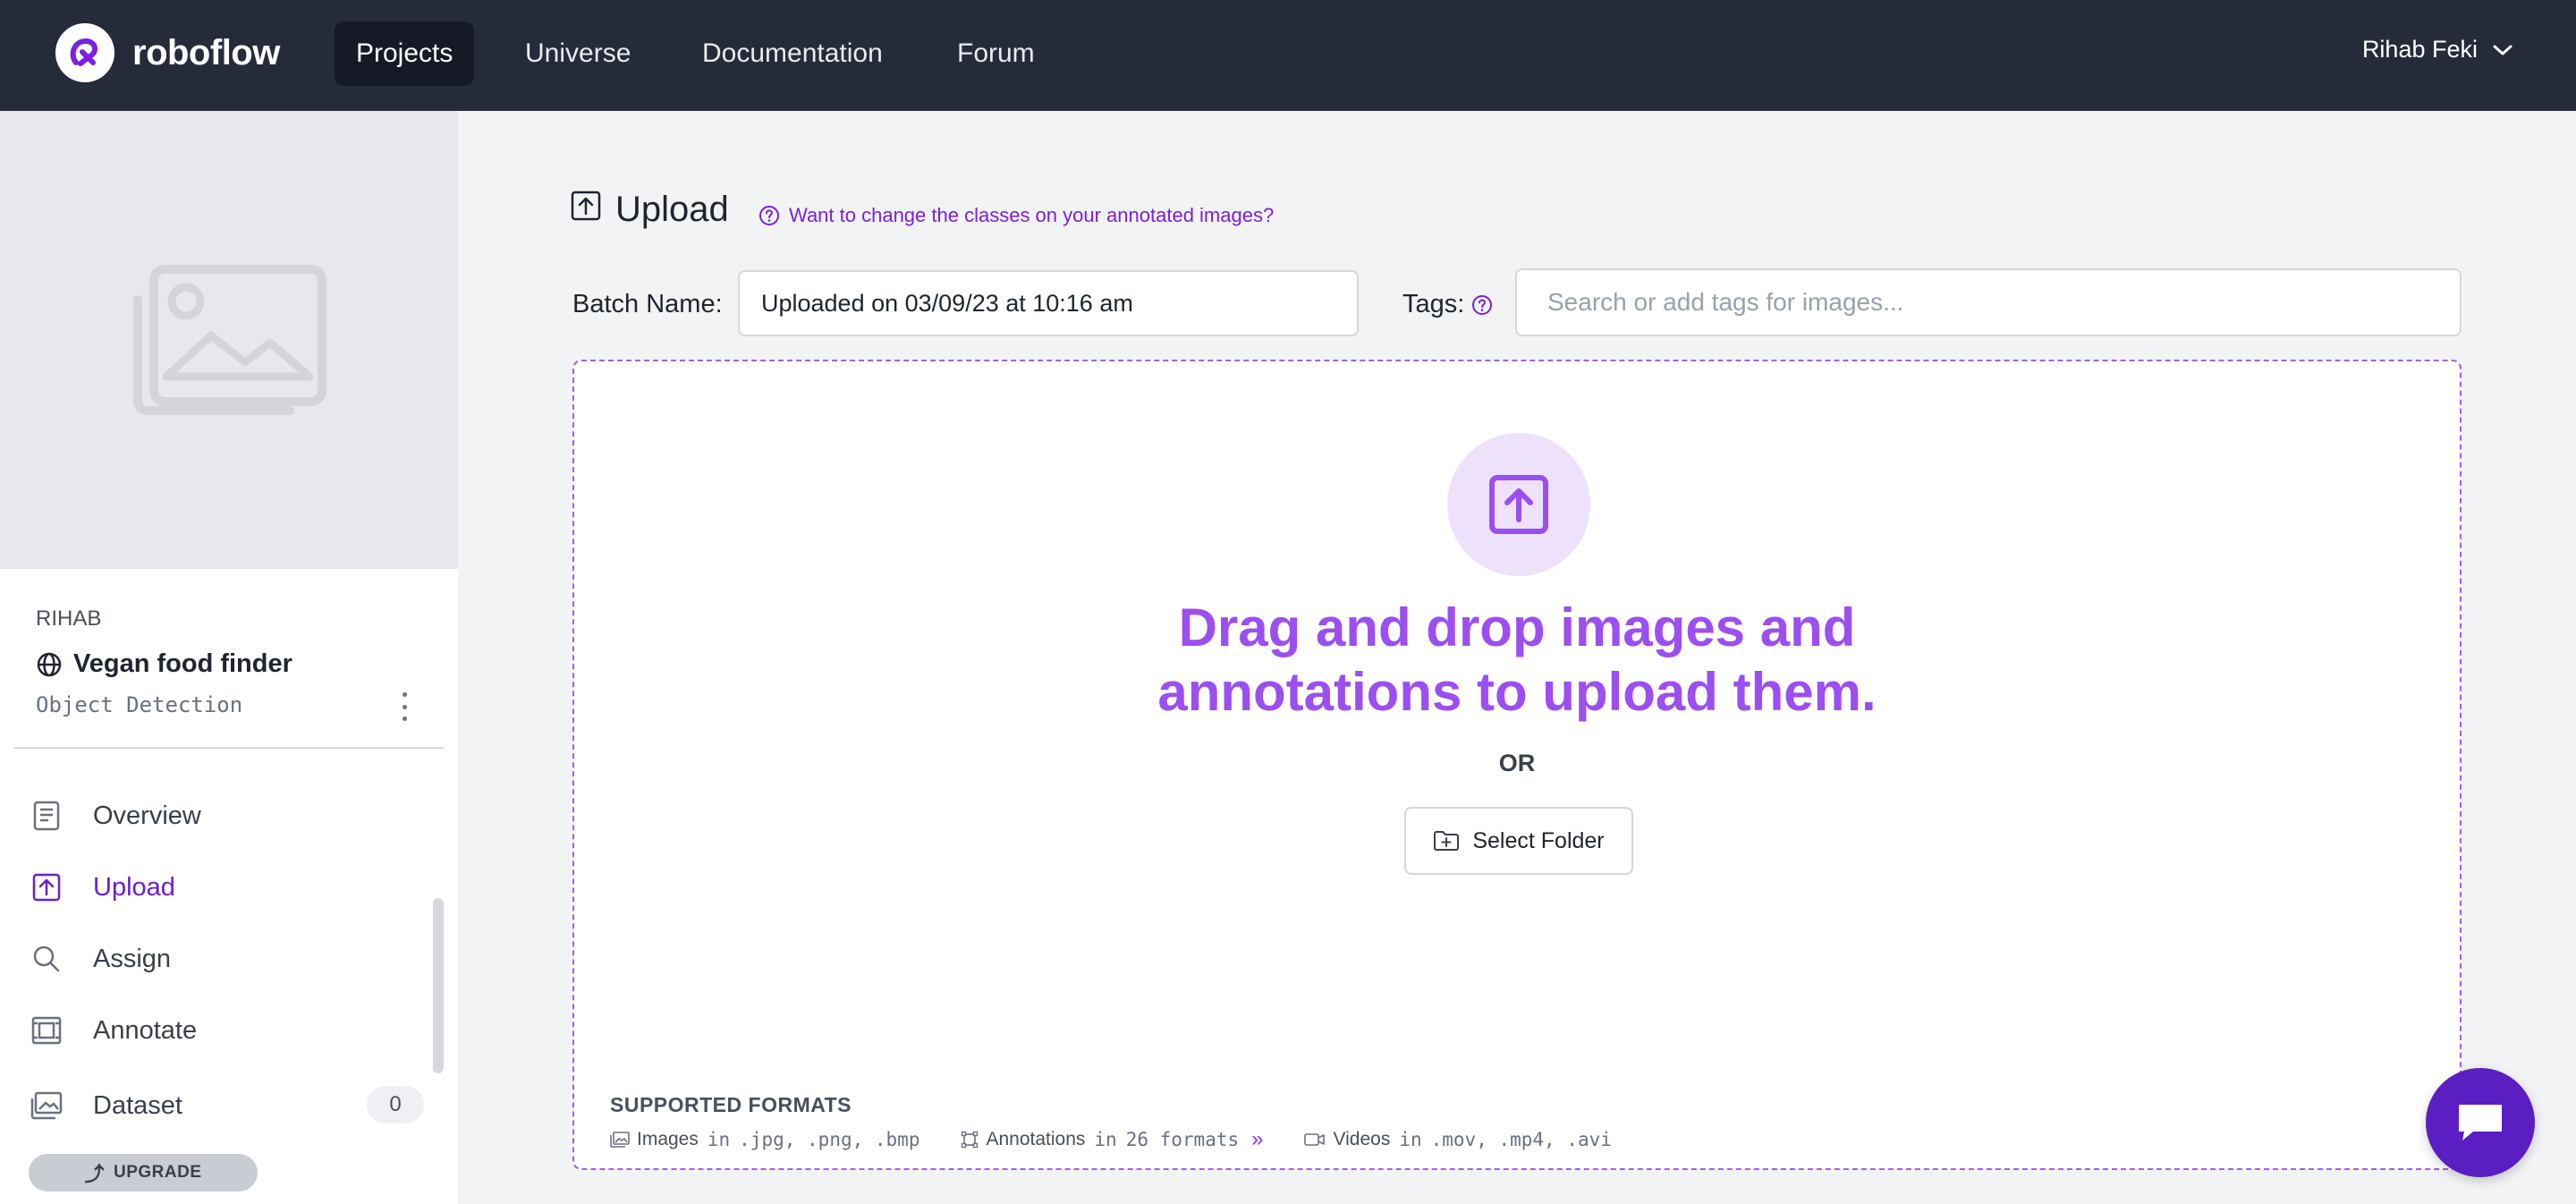  What do you see at coordinates (139, 705) in the screenshot?
I see `project-type: Object Detection` at bounding box center [139, 705].